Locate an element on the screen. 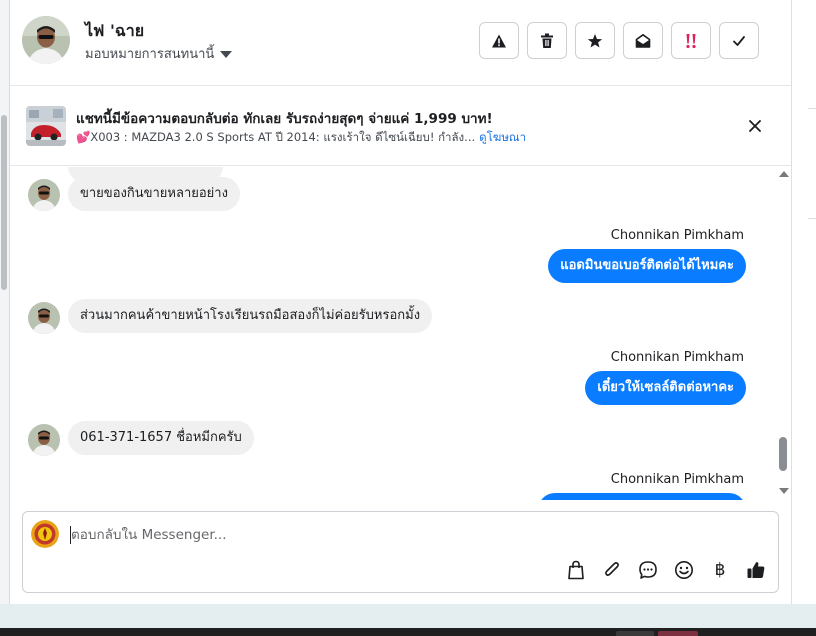  bottom-background is located at coordinates (408, 616).